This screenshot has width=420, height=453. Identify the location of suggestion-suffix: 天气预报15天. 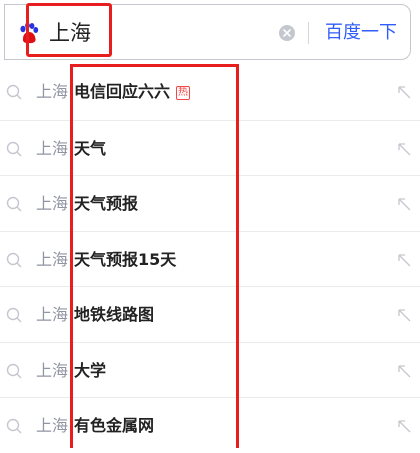
(125, 259).